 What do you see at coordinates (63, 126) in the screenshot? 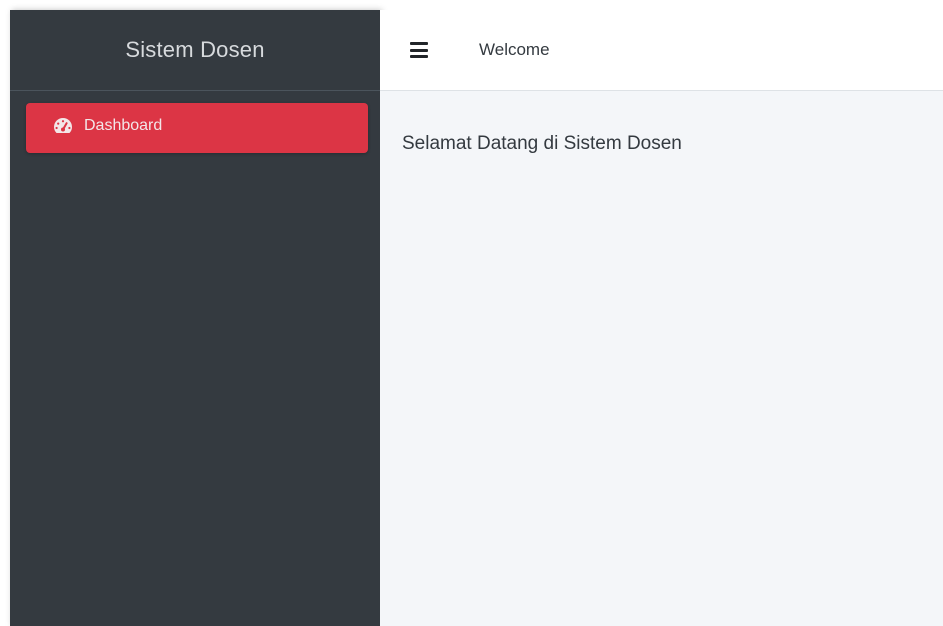
I see `tachometer-icon` at bounding box center [63, 126].